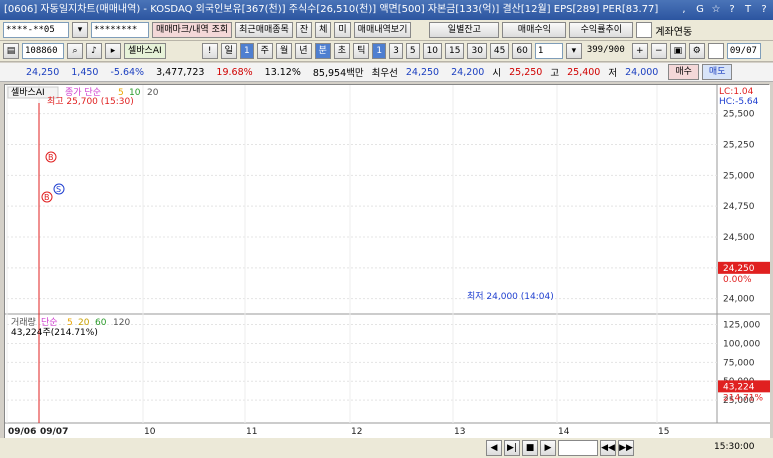  I want to click on time-tick-label: 09/06, so click(22, 432).